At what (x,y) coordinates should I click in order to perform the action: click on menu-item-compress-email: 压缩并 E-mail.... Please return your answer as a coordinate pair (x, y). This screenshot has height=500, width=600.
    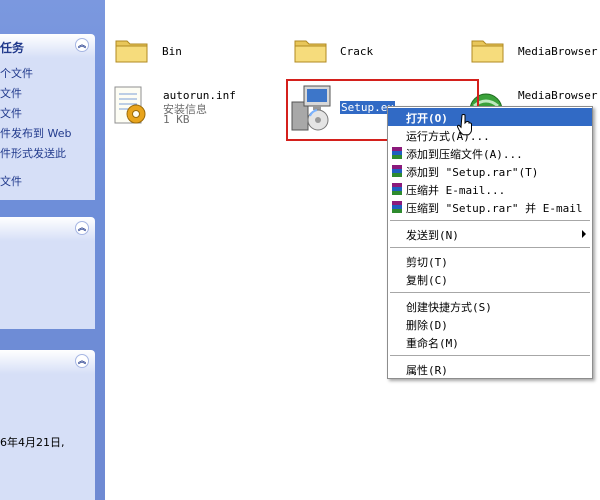
    Looking at the image, I should click on (490, 189).